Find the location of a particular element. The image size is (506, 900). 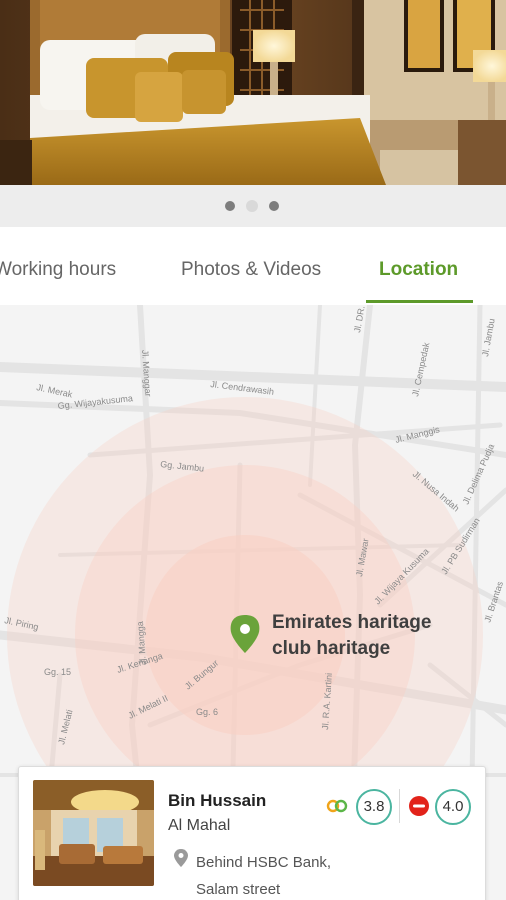

venue-address: Behind HSBC Bank, Salam street is located at coordinates (264, 876).